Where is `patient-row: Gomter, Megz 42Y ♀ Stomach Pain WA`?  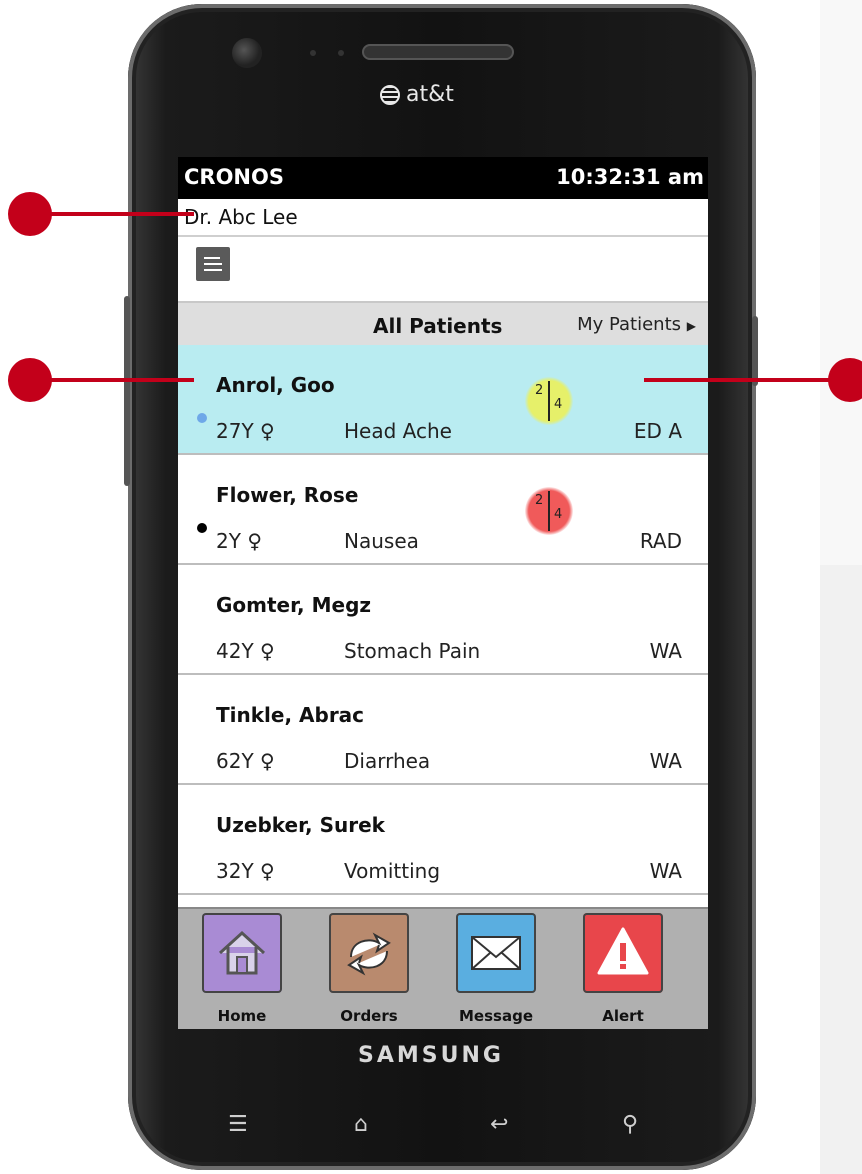
patient-row: Gomter, Megz 42Y ♀ Stomach Pain WA is located at coordinates (443, 620).